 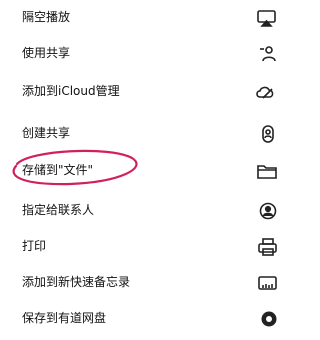 I want to click on menu-item-label: 添加到iCloud管理, so click(x=71, y=91).